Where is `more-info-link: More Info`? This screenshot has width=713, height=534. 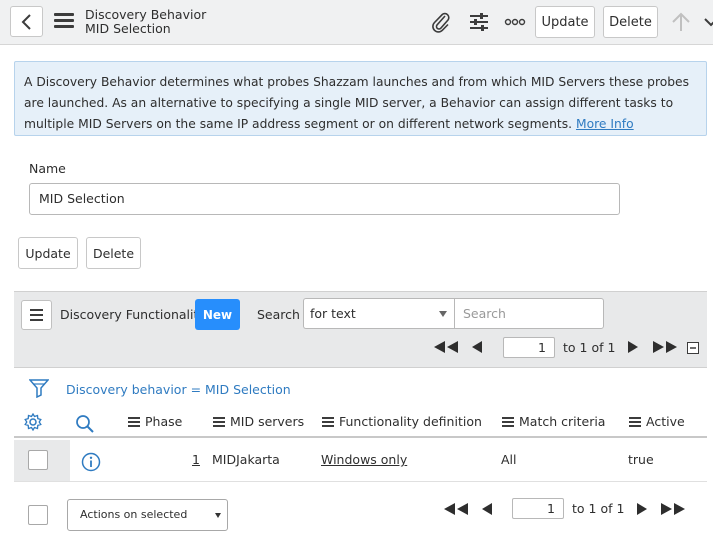
more-info-link: More Info is located at coordinates (605, 124).